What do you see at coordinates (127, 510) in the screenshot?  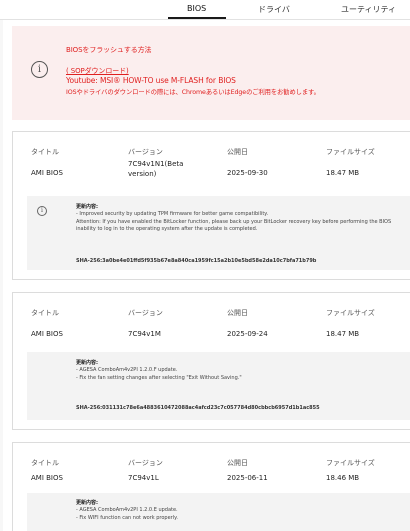 I see `details-line: - AGESA ComboAm4v2PI 1.2.0.E update.` at bounding box center [127, 510].